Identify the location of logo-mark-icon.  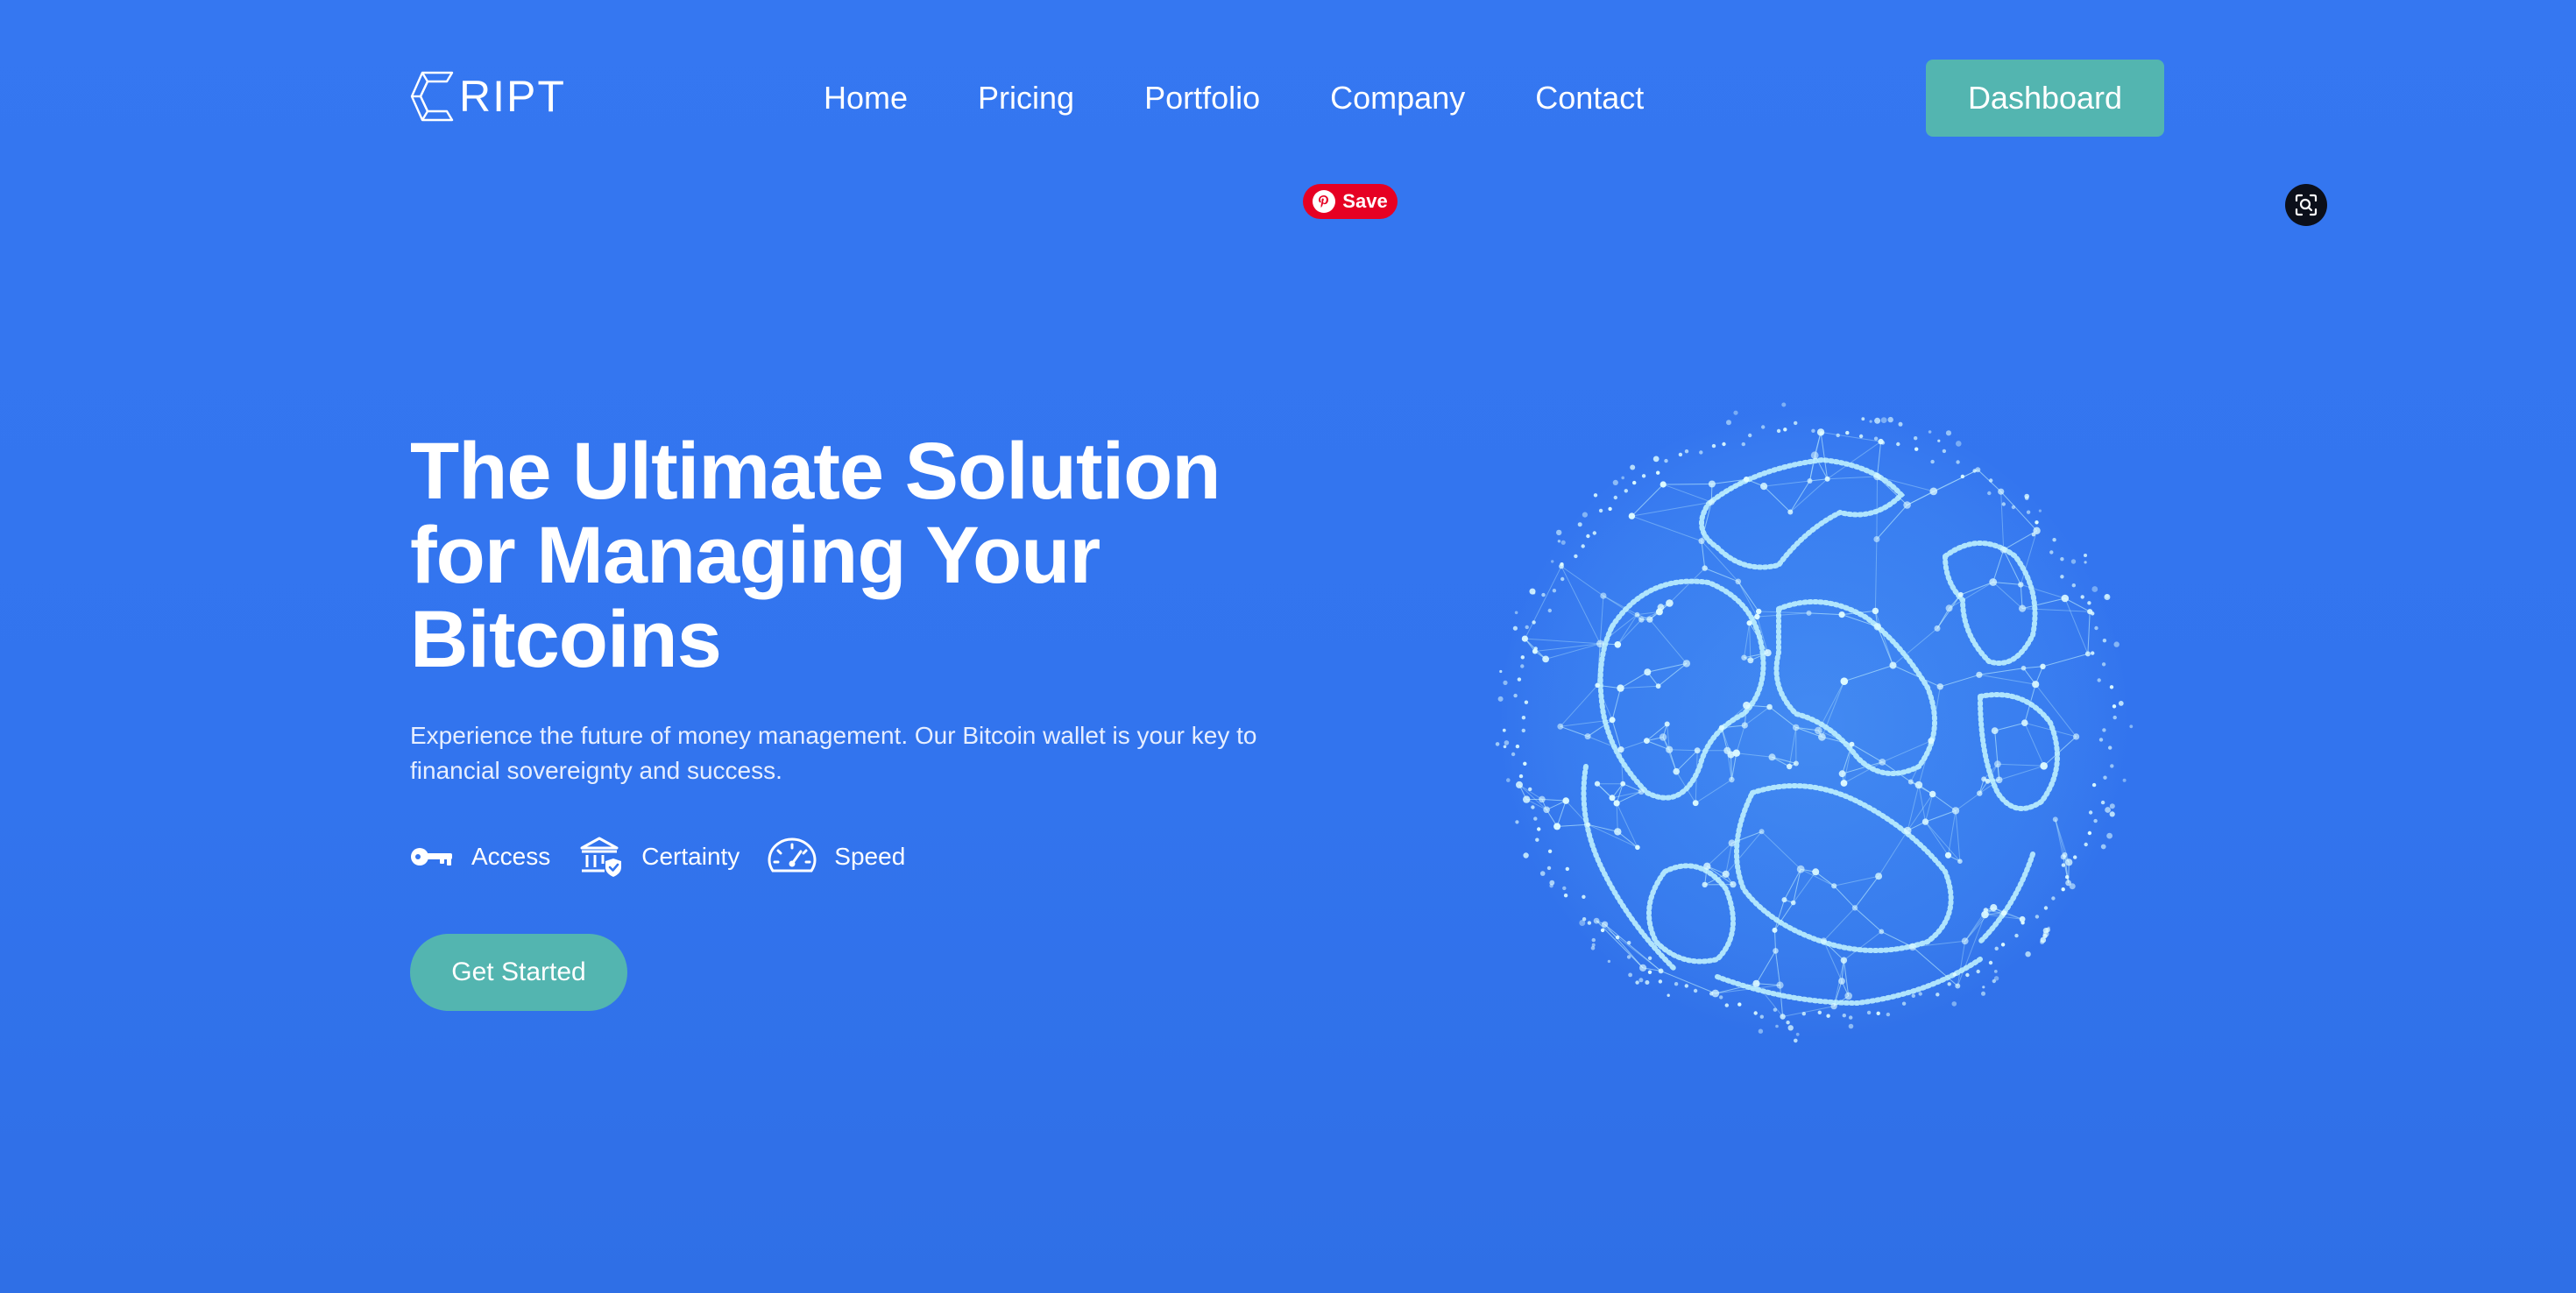
(432, 96).